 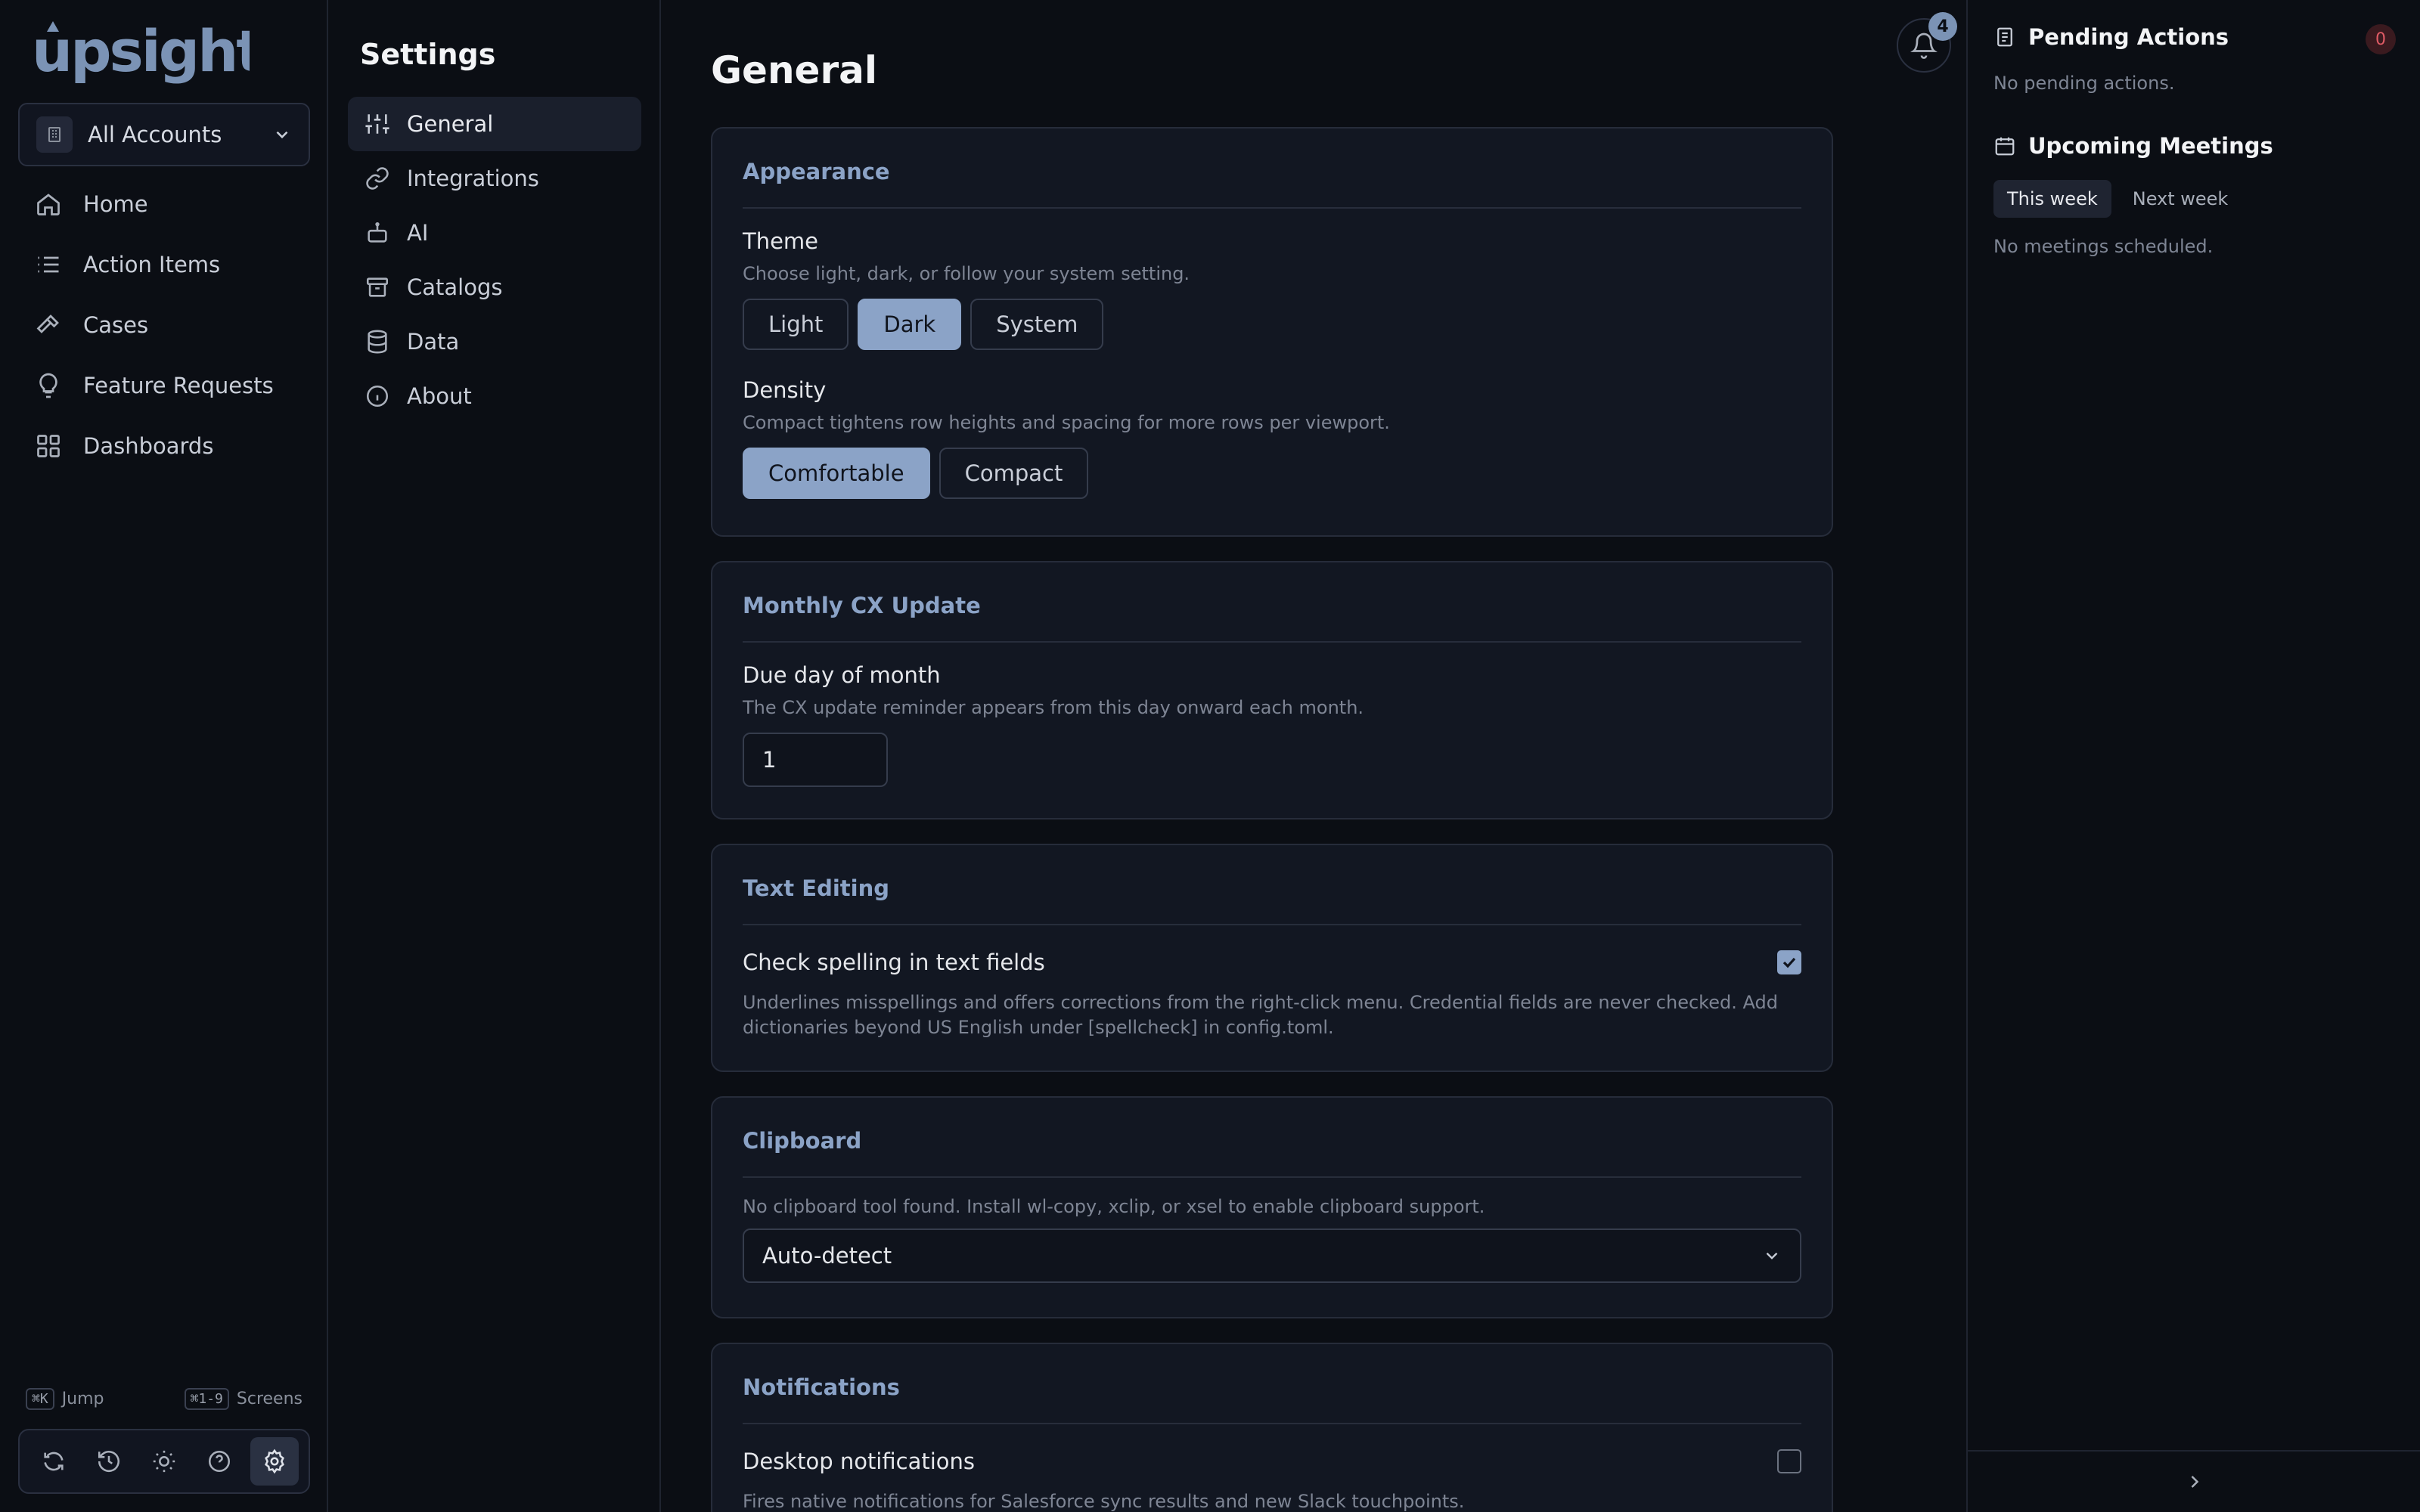 I want to click on screens-shortcut-key: ⌘1-9, so click(x=206, y=1398).